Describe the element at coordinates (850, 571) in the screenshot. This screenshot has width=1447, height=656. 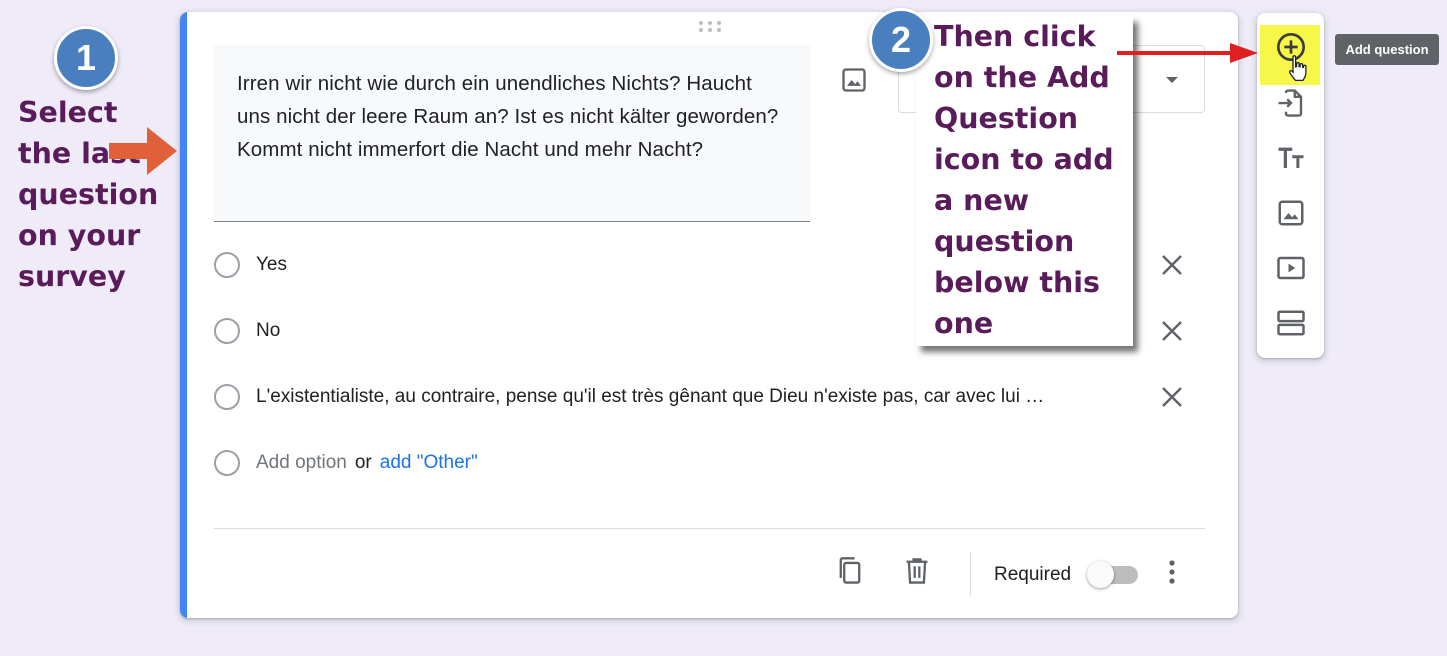
I see `duplicate-icon` at that location.